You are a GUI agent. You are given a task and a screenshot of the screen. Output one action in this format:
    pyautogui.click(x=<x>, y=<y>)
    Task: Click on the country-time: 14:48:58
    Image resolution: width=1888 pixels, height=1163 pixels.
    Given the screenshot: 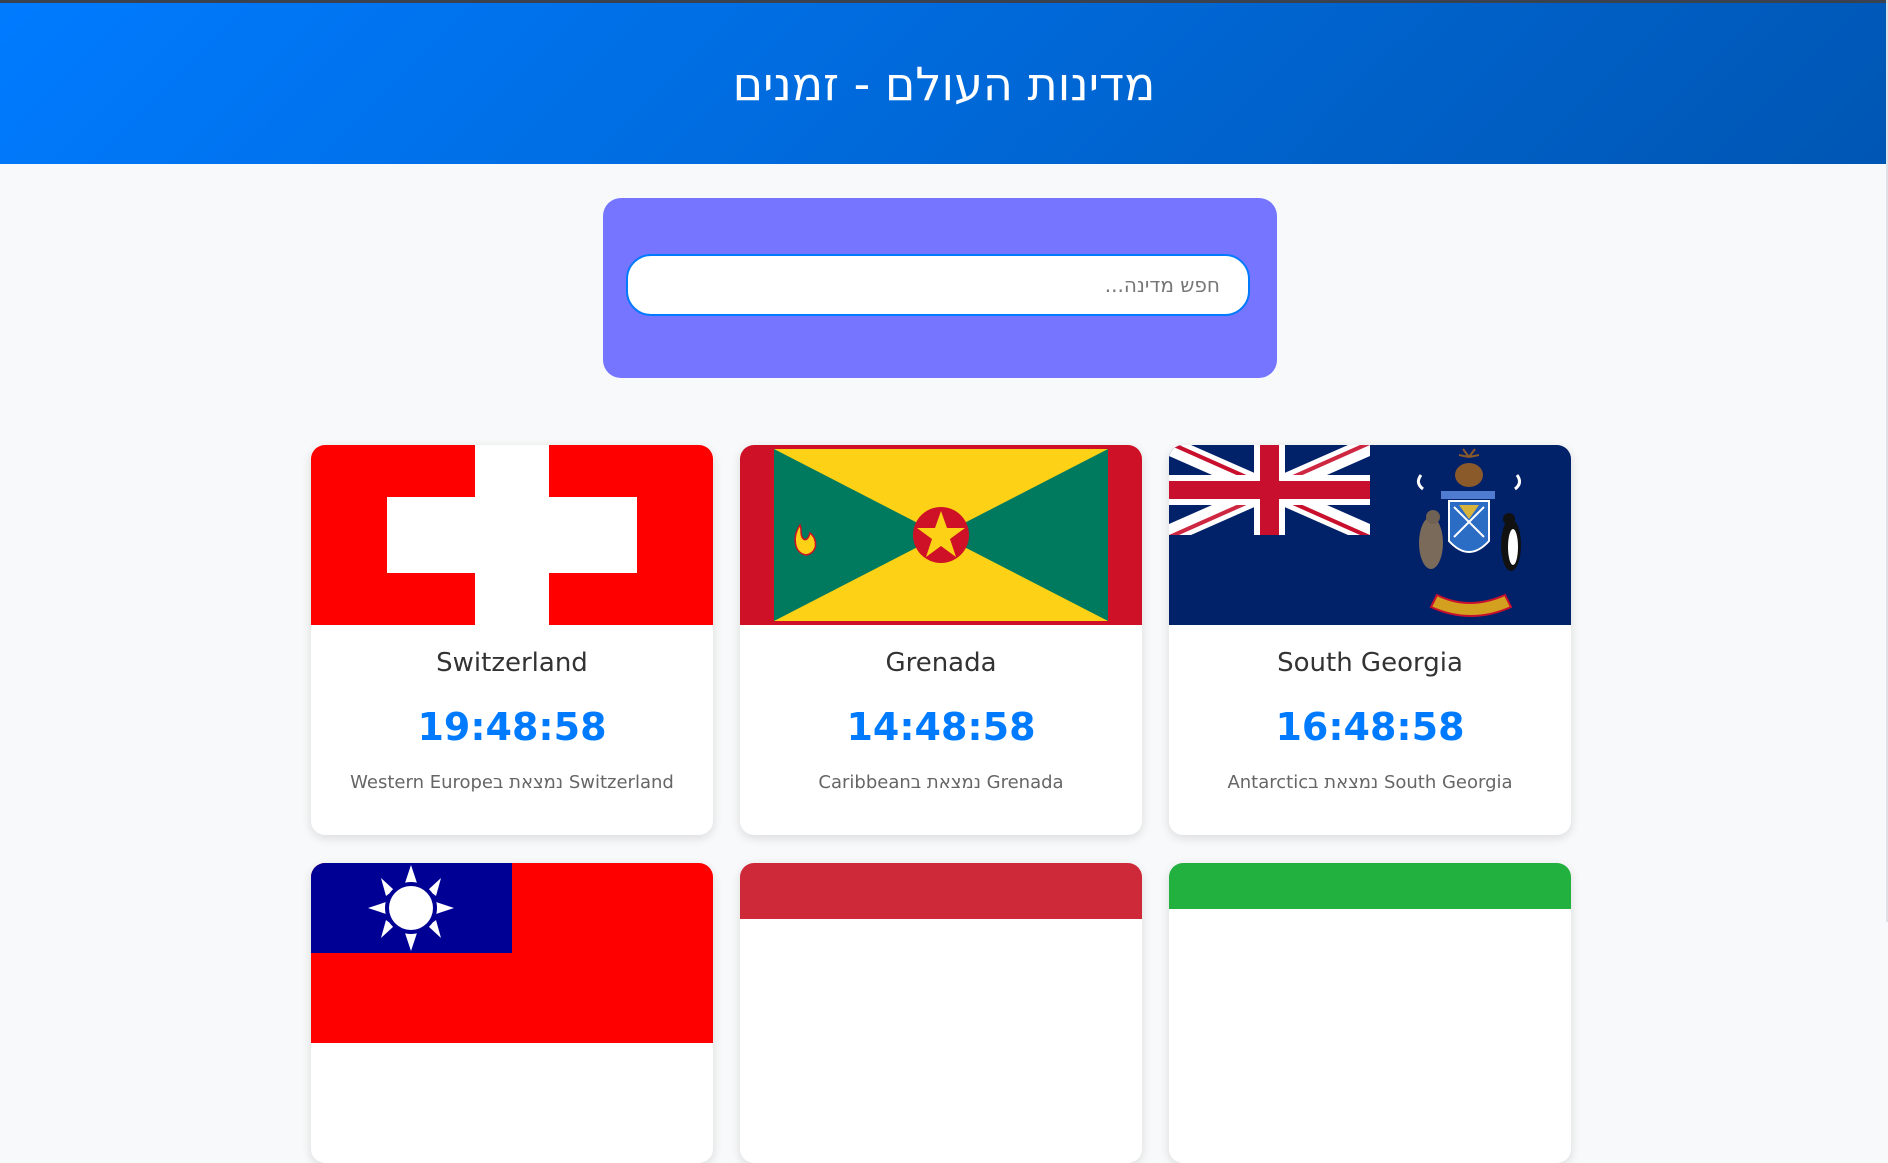 What is the action you would take?
    pyautogui.click(x=941, y=727)
    